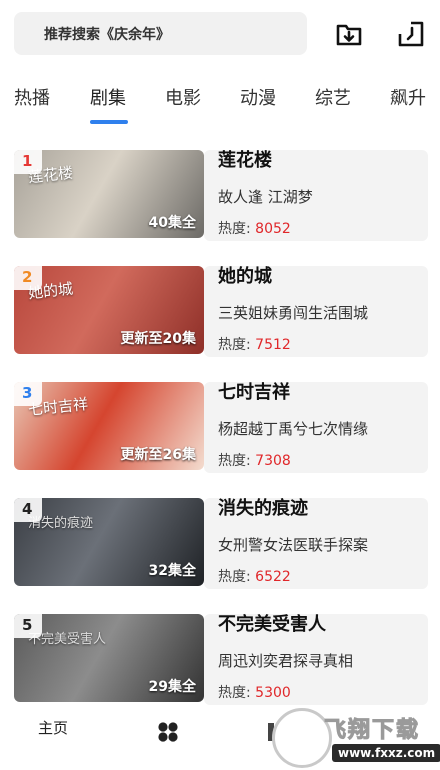 Image resolution: width=440 pixels, height=770 pixels. Describe the element at coordinates (28, 394) in the screenshot. I see `rank-badge: 3` at that location.